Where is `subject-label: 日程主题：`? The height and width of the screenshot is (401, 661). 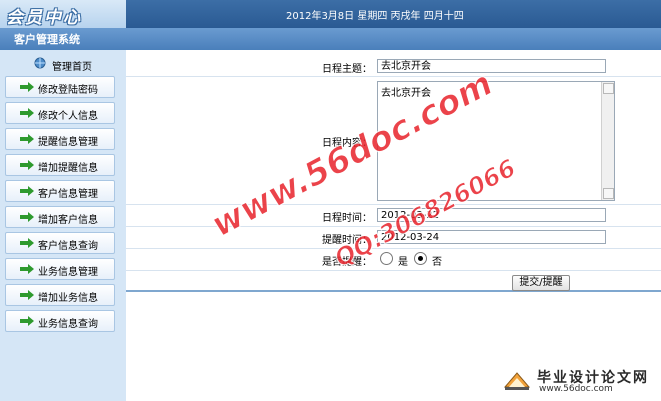 subject-label: 日程主题： is located at coordinates (347, 69).